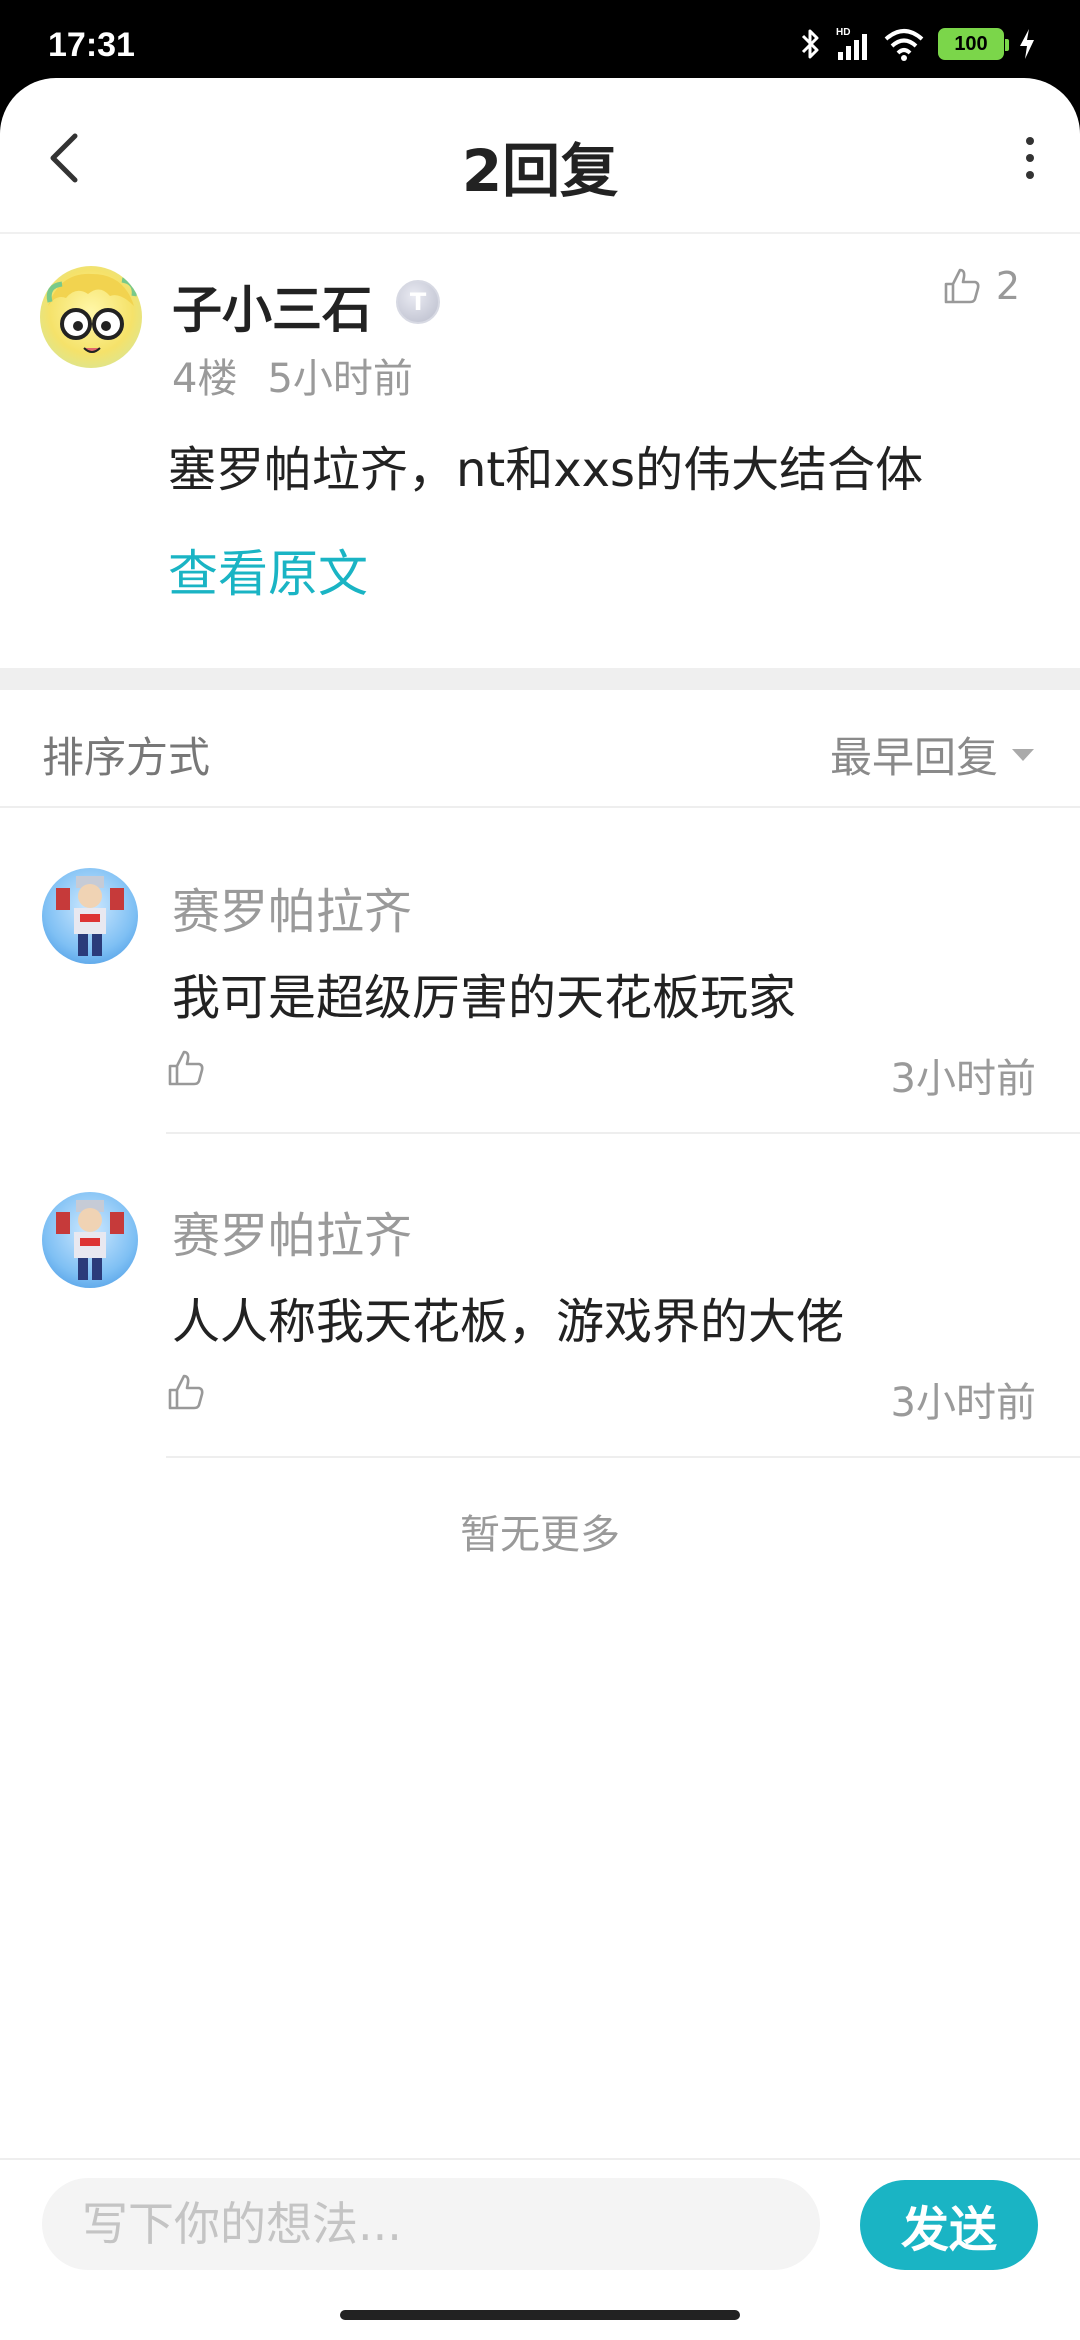  Describe the element at coordinates (340, 379) in the screenshot. I see `comment-time: 5小时前` at that location.